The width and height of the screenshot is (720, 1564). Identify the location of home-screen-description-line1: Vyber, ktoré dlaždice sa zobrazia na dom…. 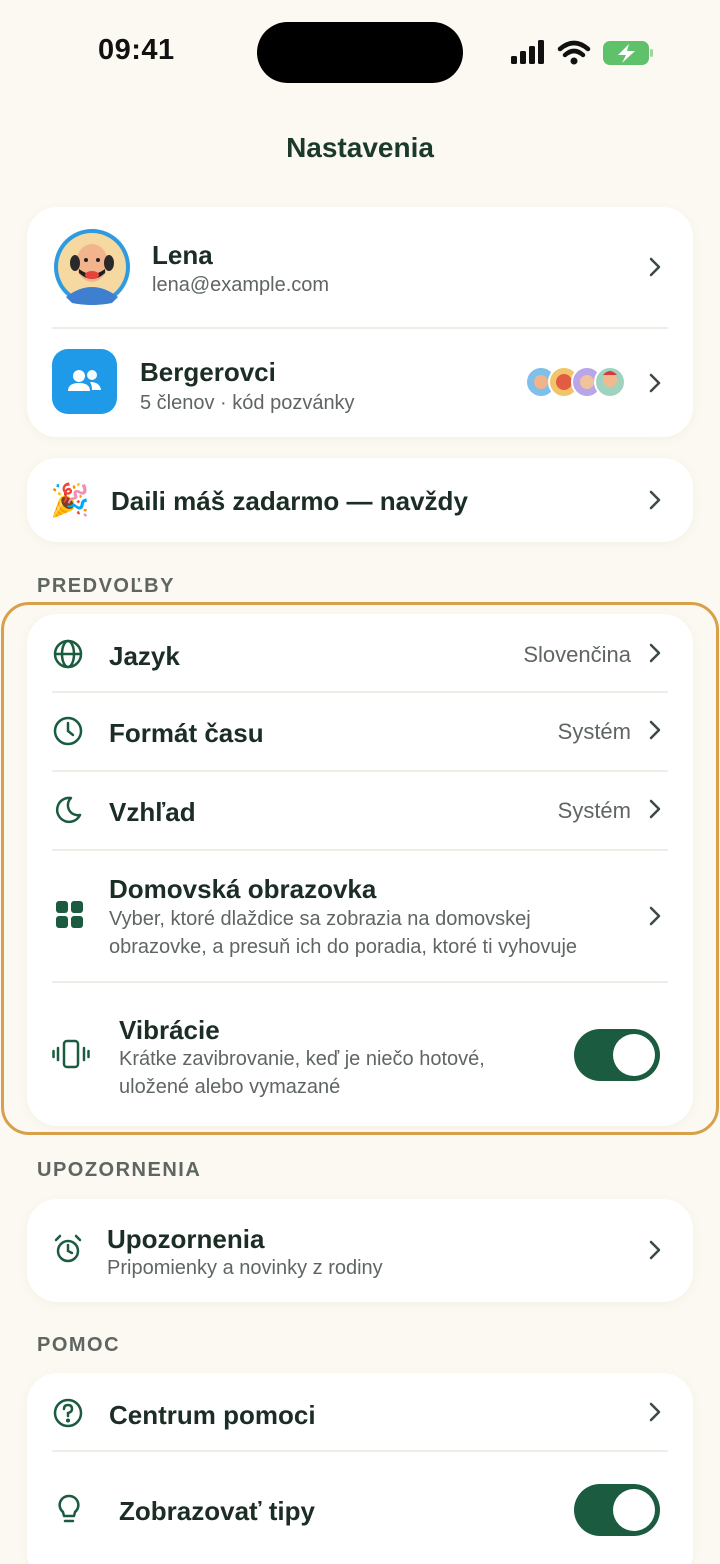
(320, 919).